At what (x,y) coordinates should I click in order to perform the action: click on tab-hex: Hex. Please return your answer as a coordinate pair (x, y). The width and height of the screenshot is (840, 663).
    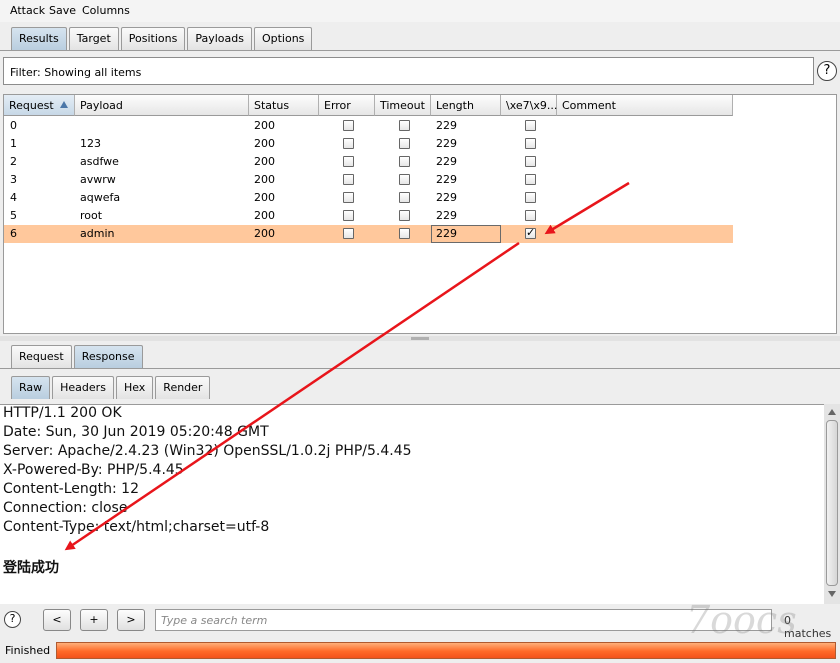
    Looking at the image, I should click on (134, 387).